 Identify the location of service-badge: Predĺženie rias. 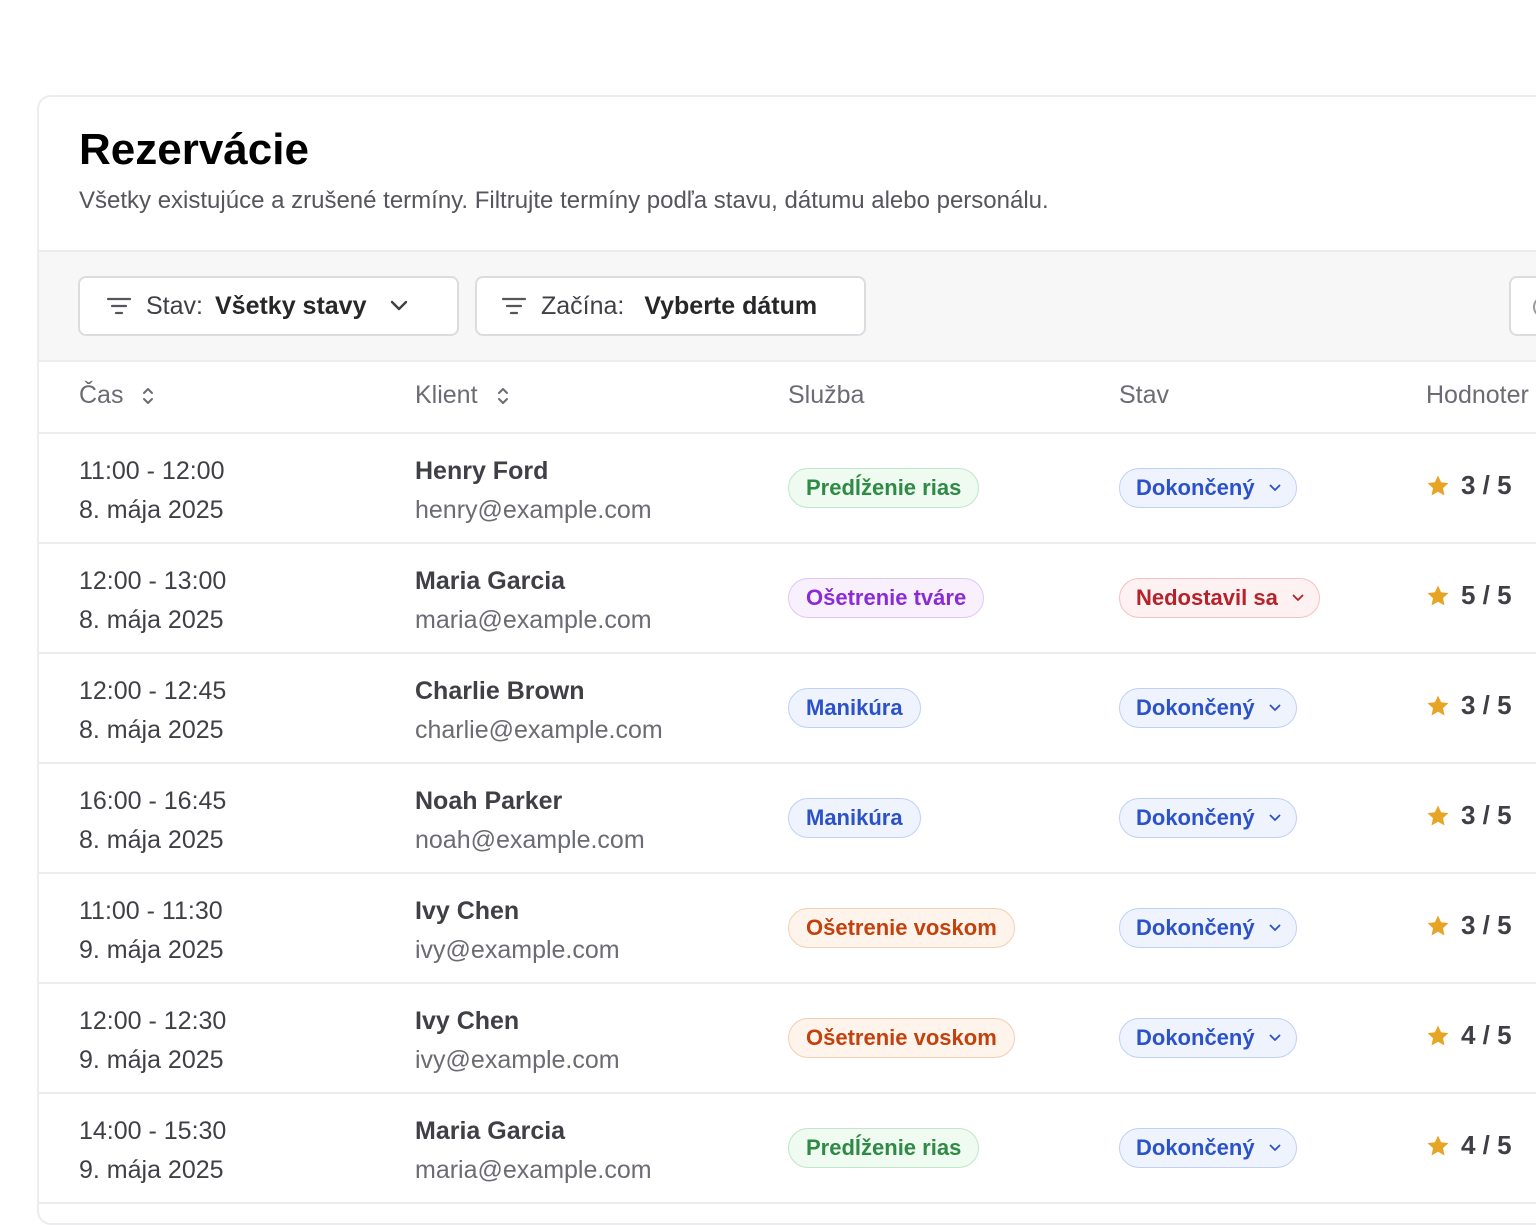
(884, 1148).